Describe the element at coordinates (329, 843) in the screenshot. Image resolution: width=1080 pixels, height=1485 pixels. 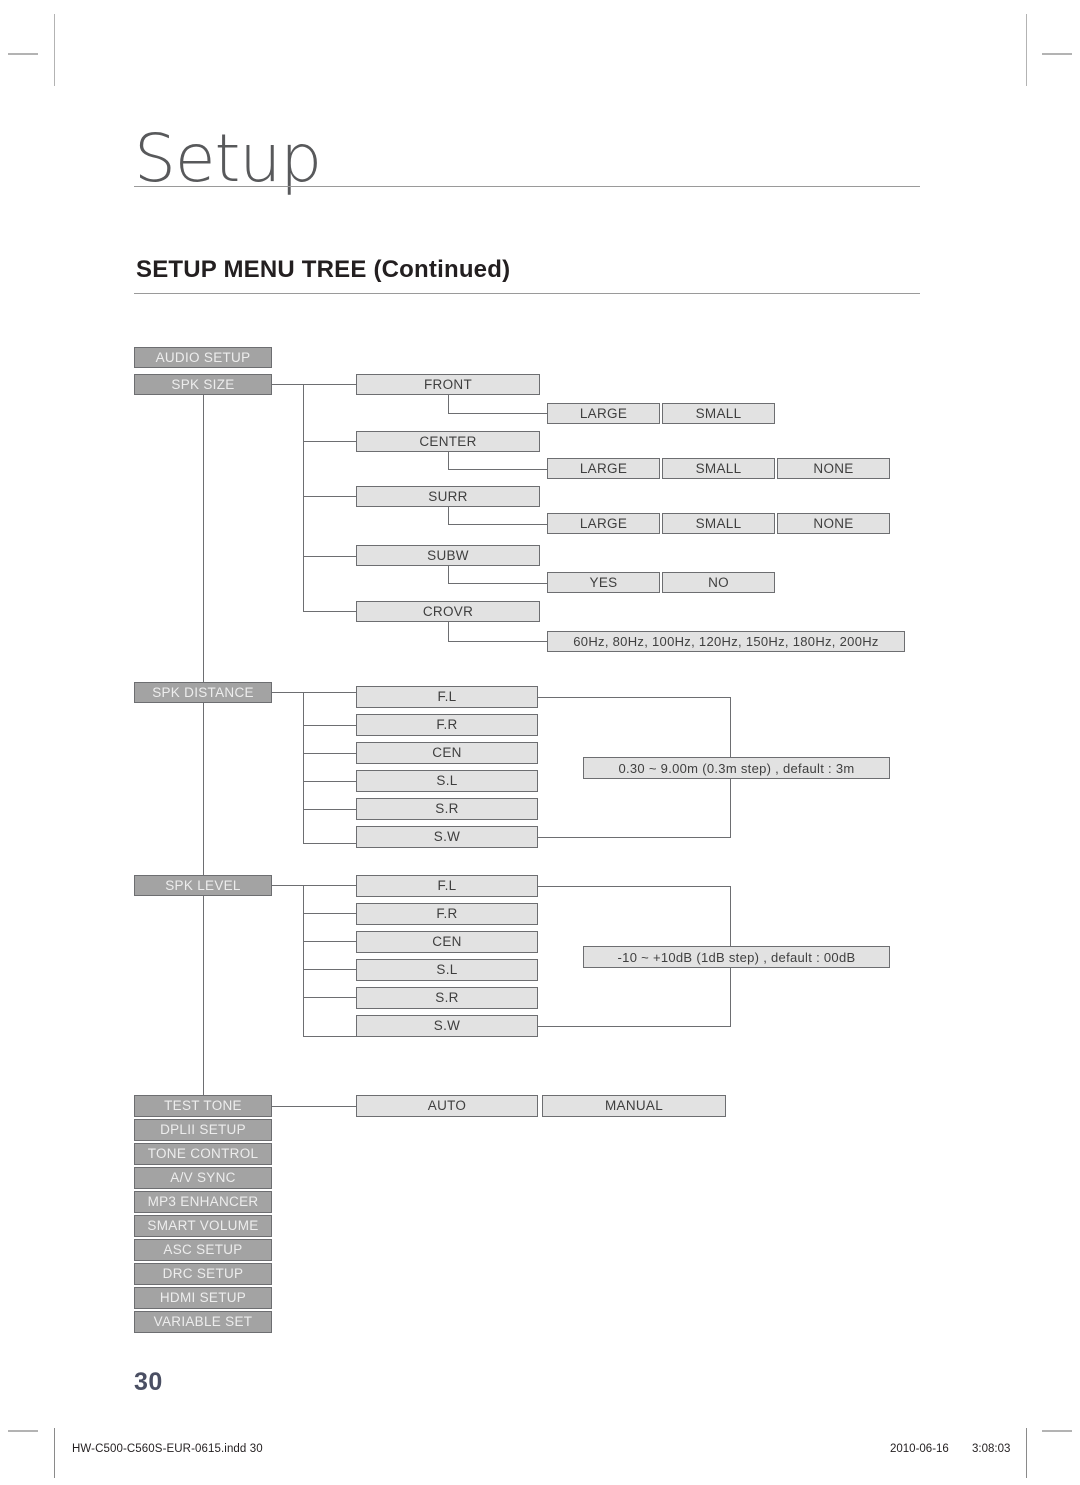
I see `connector-to-dist-sw` at that location.